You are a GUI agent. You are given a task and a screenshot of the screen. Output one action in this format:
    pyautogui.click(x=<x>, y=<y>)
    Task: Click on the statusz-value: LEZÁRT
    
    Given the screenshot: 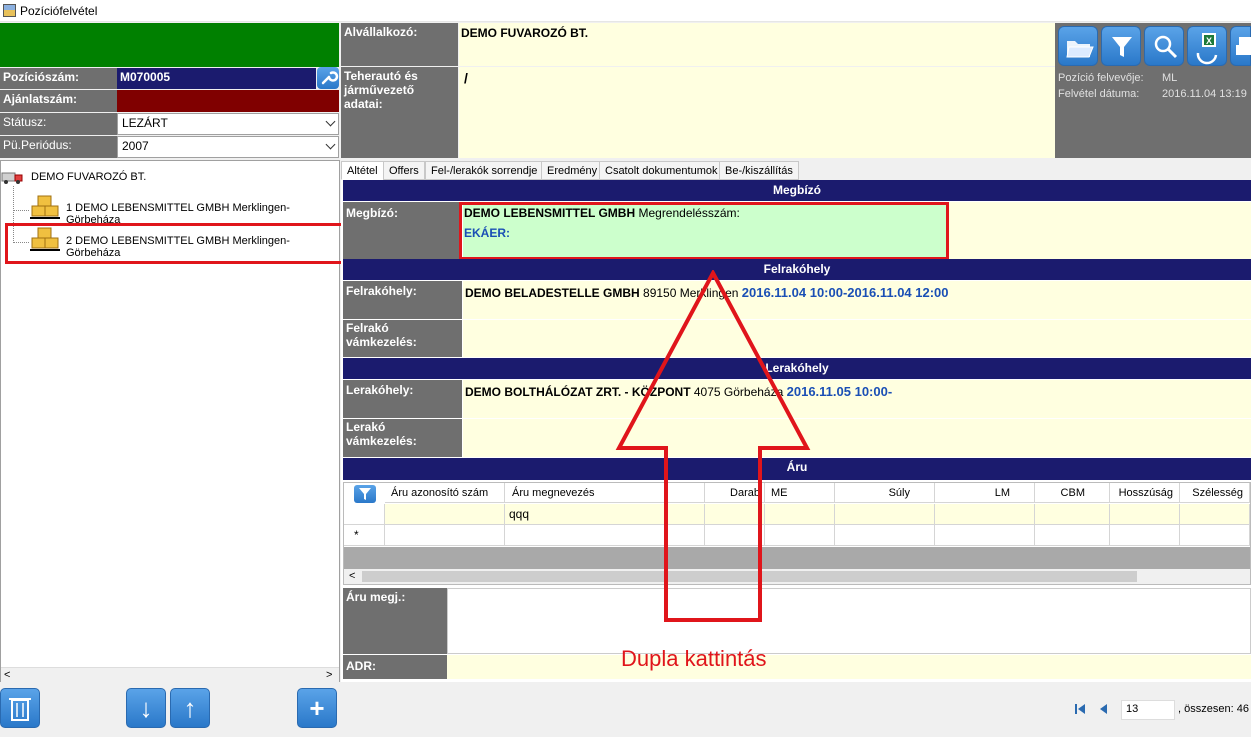 What is the action you would take?
    pyautogui.click(x=145, y=123)
    